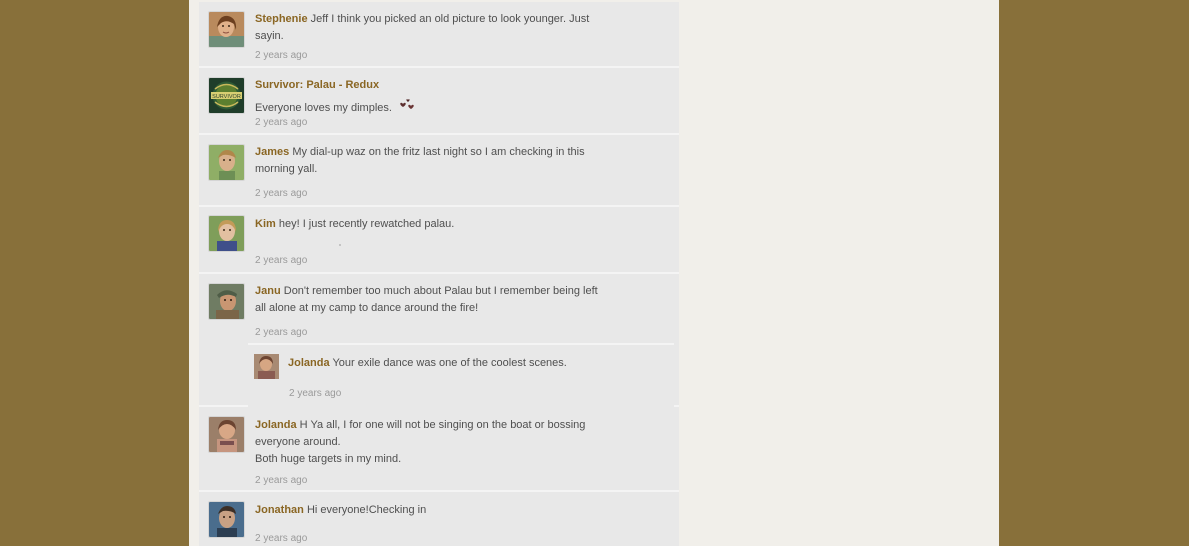 Image resolution: width=1189 pixels, height=546 pixels. I want to click on reply-time: 2 years ago, so click(315, 393).